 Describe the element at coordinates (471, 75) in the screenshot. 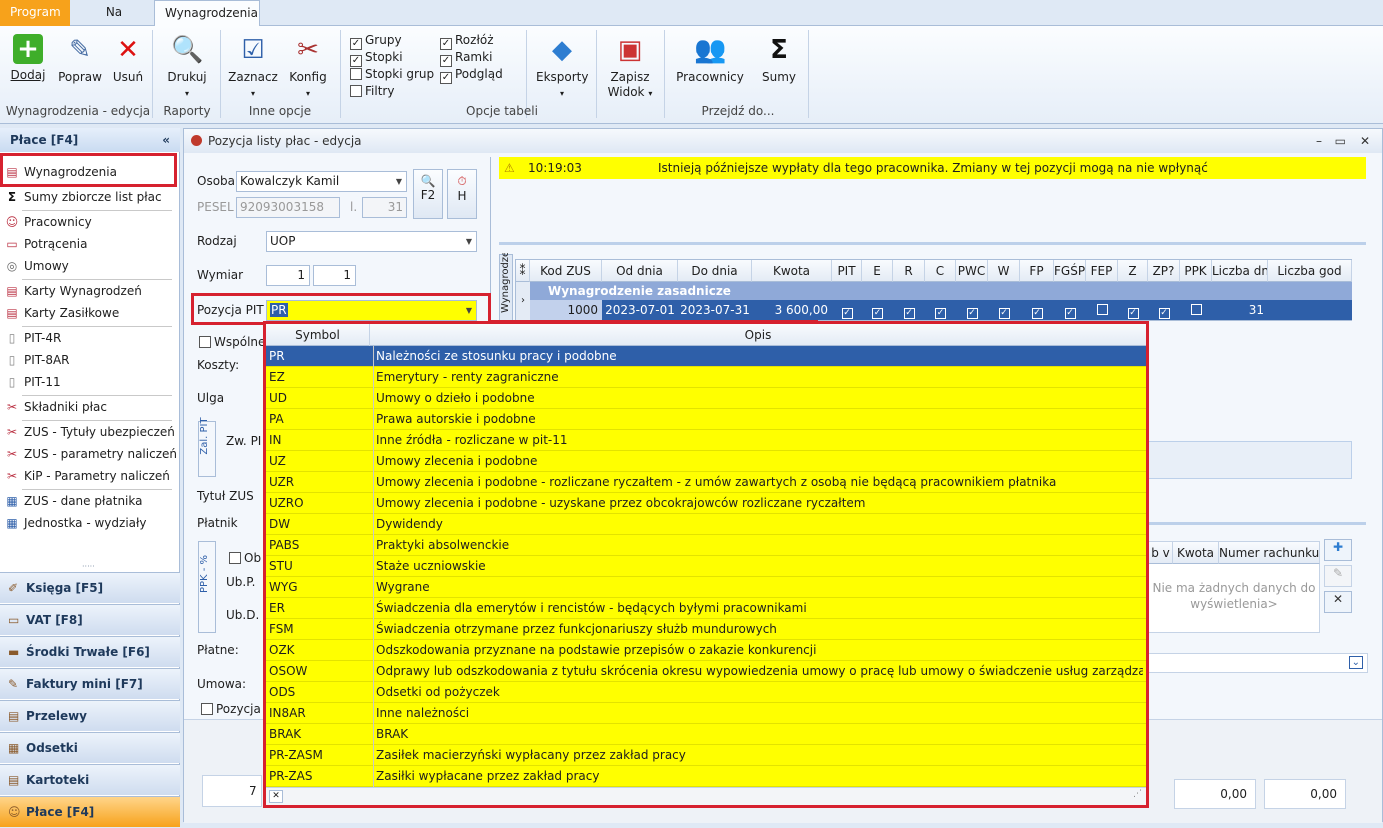

I see `opt-podglad: ✓ Podgląd` at that location.